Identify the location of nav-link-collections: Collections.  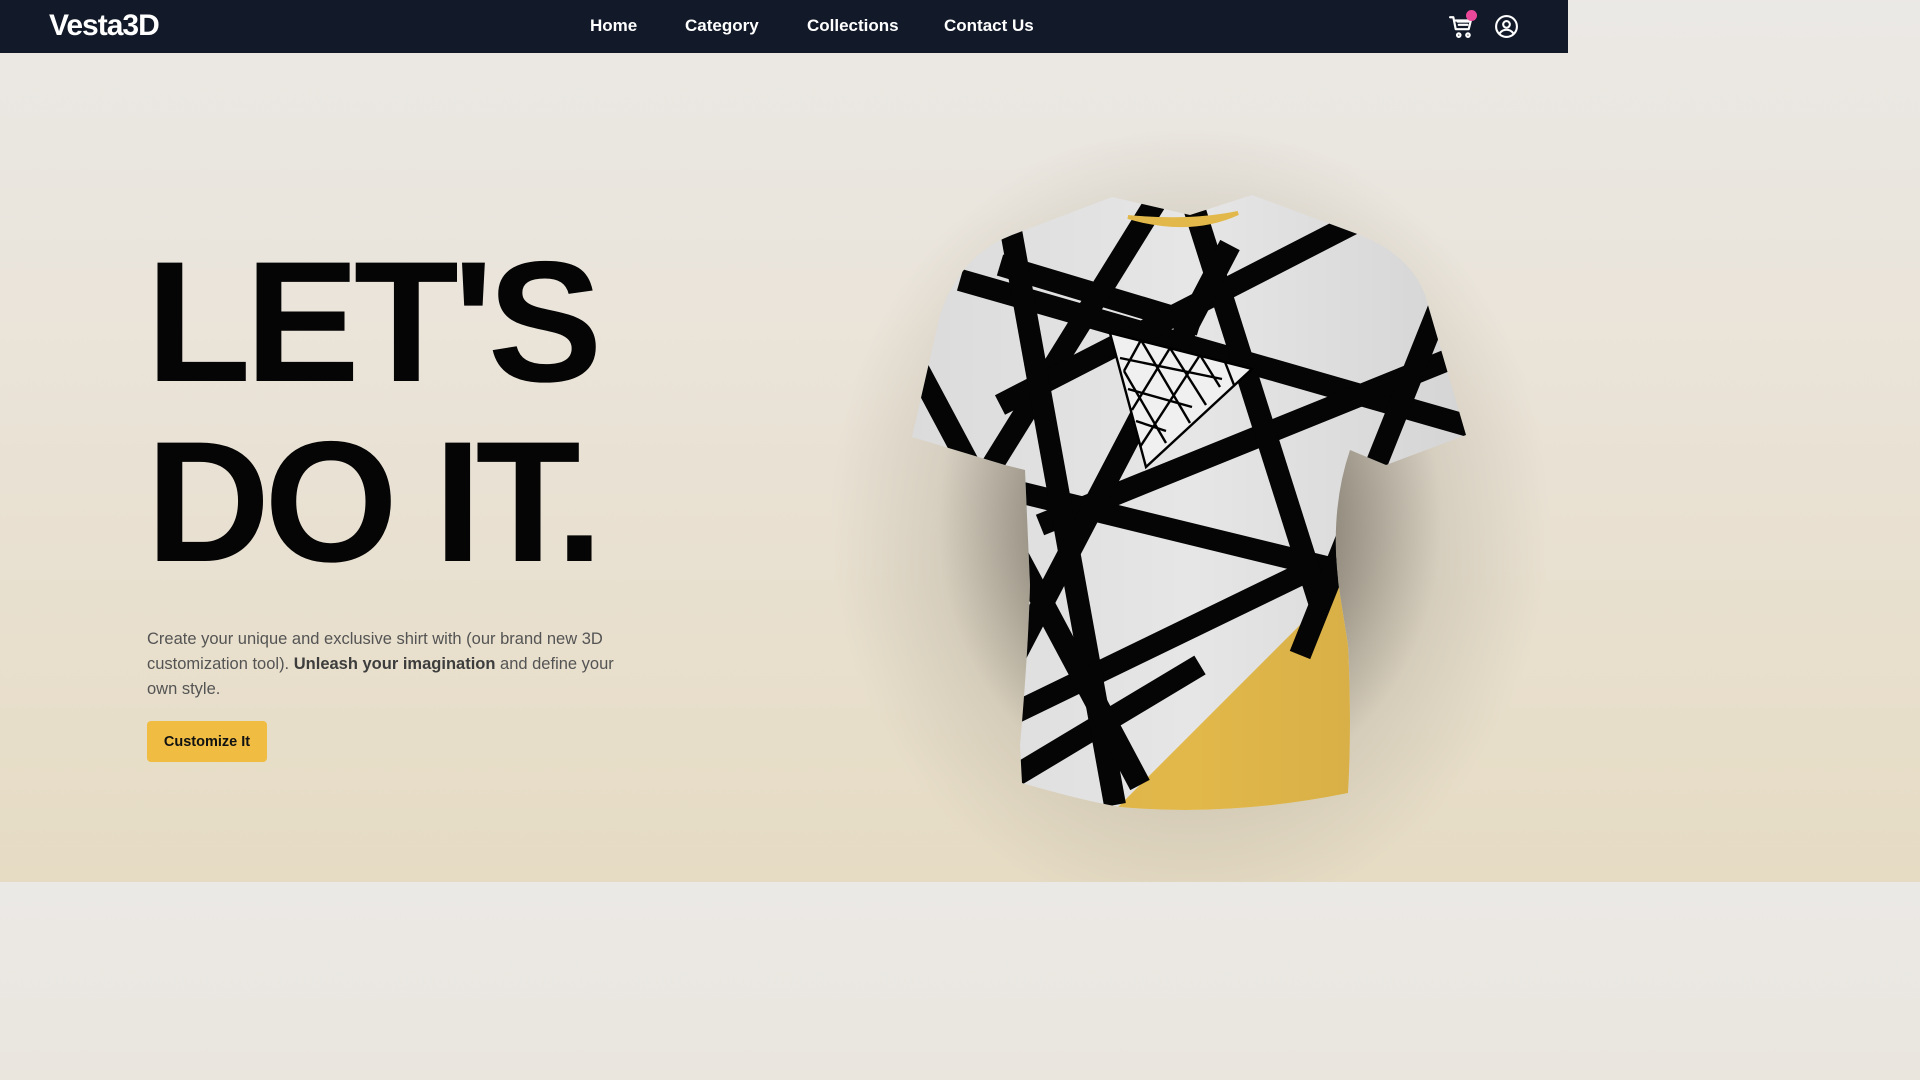
(853, 26).